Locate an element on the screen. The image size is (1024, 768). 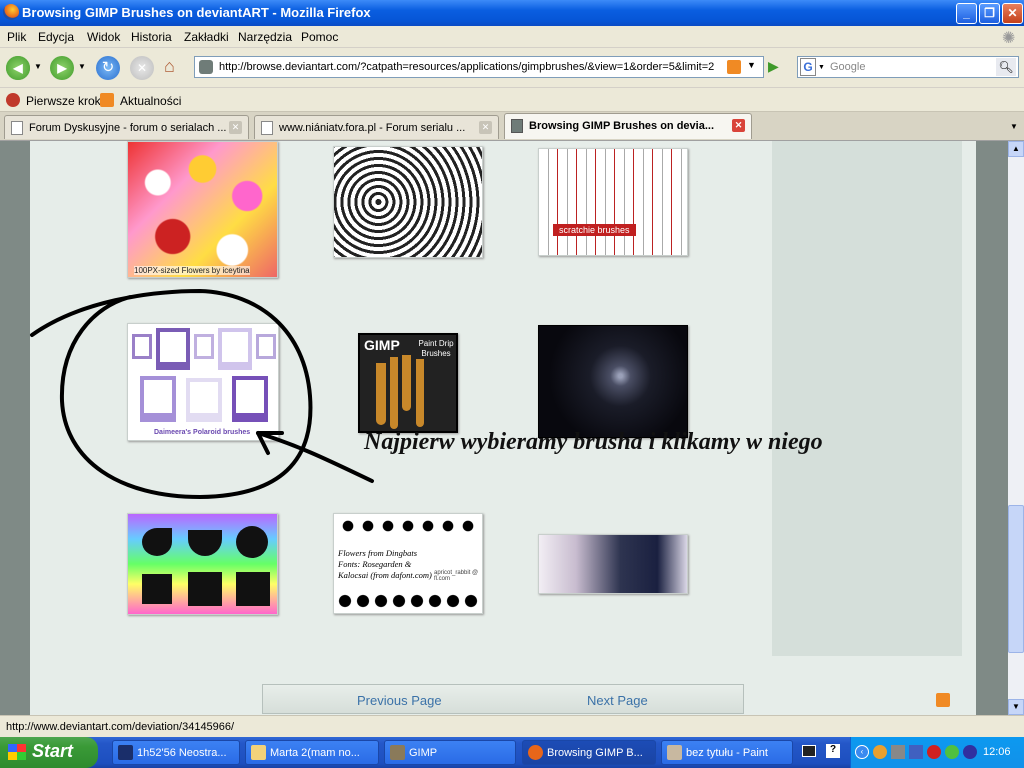
search-input: Google is located at coordinates (847, 67).